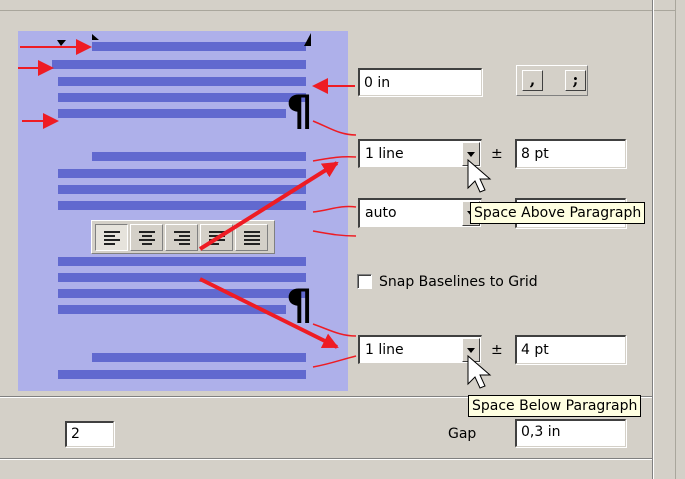 This screenshot has width=685, height=479. I want to click on space-below-mode: 1 line, so click(384, 350).